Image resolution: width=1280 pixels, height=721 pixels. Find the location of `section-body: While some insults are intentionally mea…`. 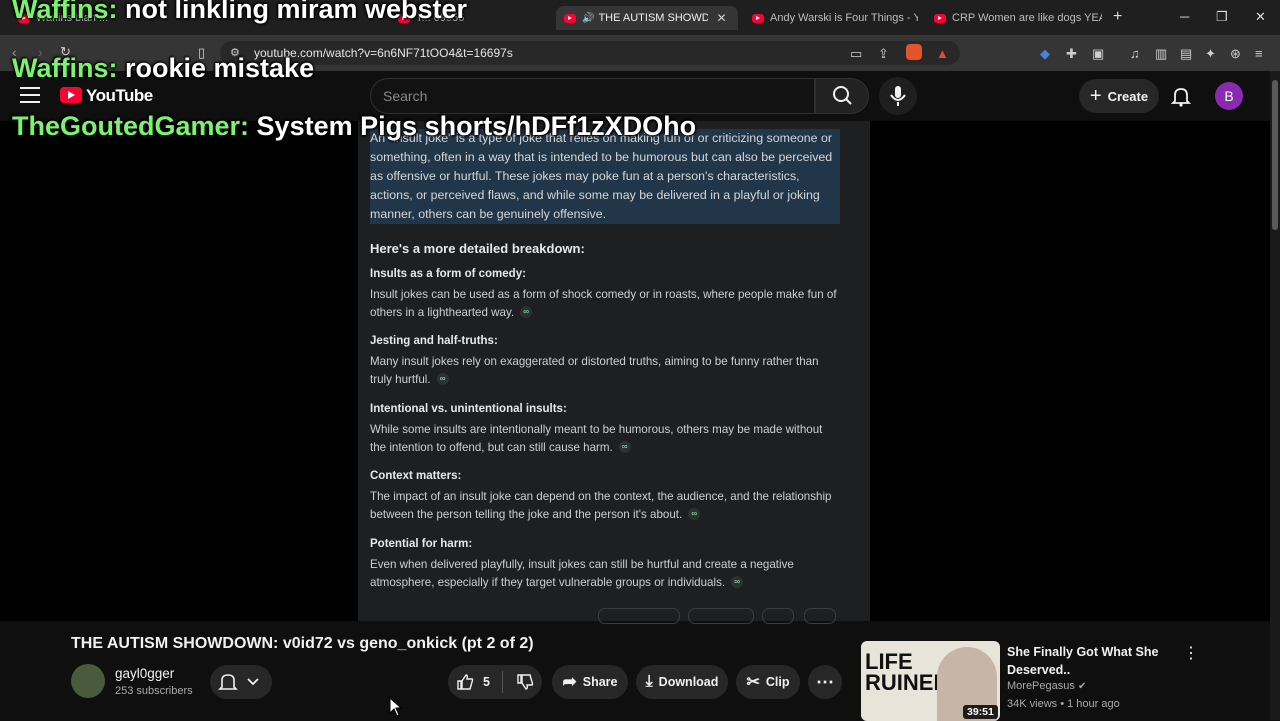

section-body: While some insults are intentionally mea… is located at coordinates (596, 438).